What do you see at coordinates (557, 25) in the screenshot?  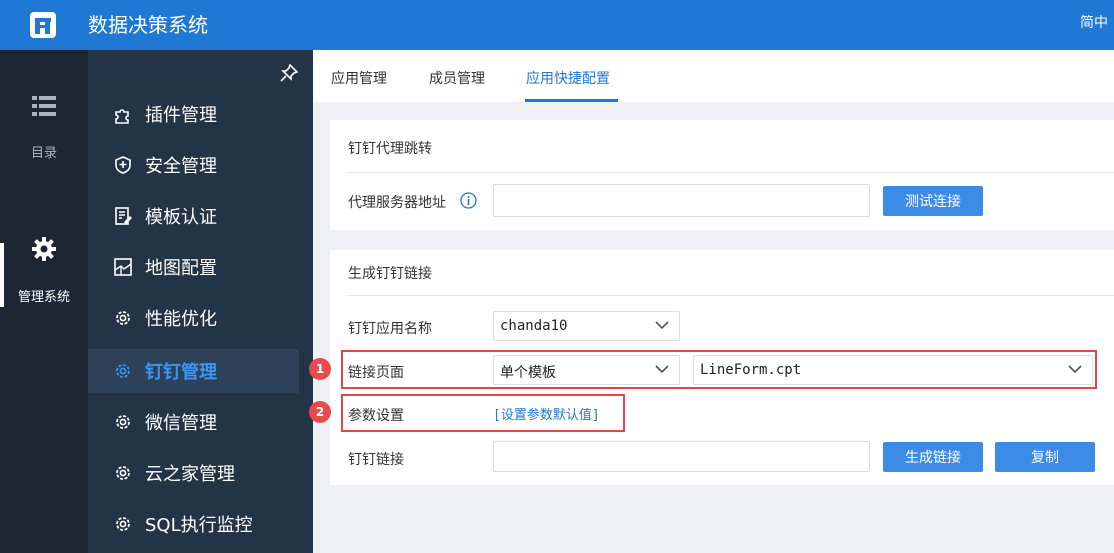 I see `top-bar: 数据决策系统 简中` at bounding box center [557, 25].